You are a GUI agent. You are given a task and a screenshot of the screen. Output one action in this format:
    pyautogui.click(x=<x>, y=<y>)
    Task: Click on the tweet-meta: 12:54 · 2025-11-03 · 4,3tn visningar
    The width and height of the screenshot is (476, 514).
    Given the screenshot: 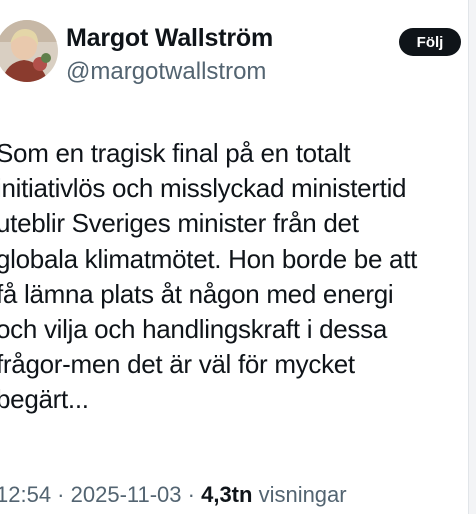 What is the action you would take?
    pyautogui.click(x=173, y=495)
    